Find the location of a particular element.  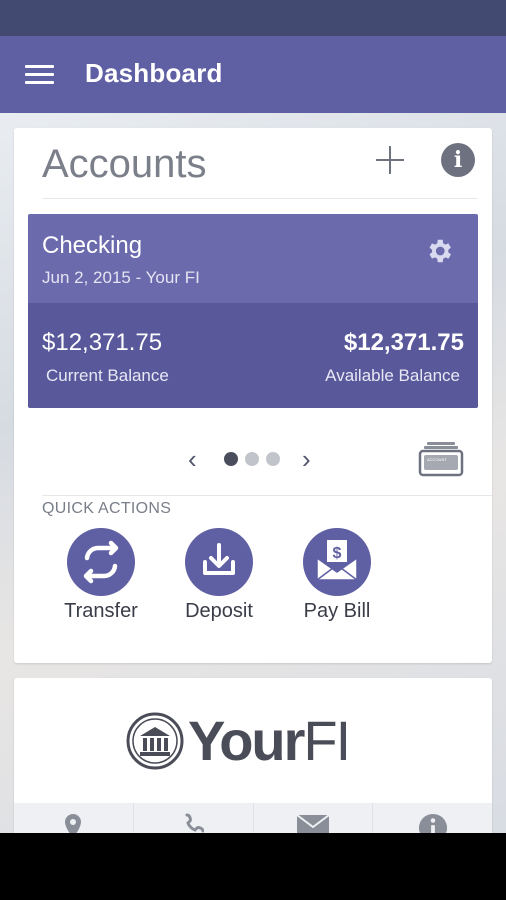

transfer-icon is located at coordinates (101, 562).